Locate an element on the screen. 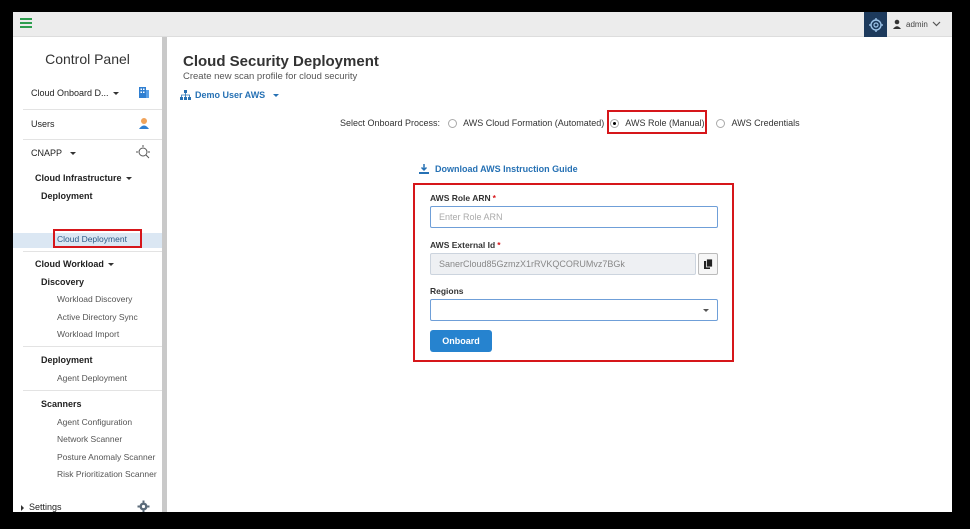 This screenshot has width=970, height=529. regions-label: Regions is located at coordinates (447, 291).